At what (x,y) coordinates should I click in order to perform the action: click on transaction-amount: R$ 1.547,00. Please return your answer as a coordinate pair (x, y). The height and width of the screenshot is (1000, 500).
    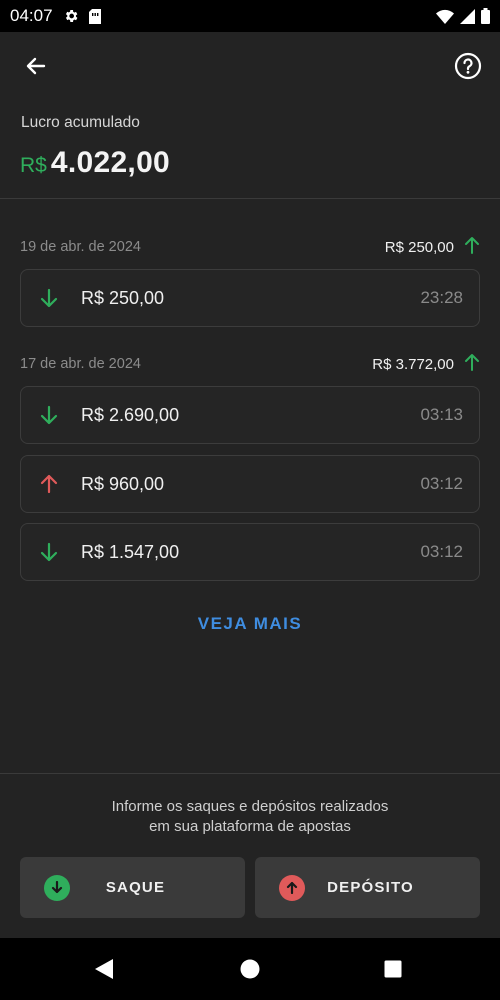
    Looking at the image, I should click on (130, 551).